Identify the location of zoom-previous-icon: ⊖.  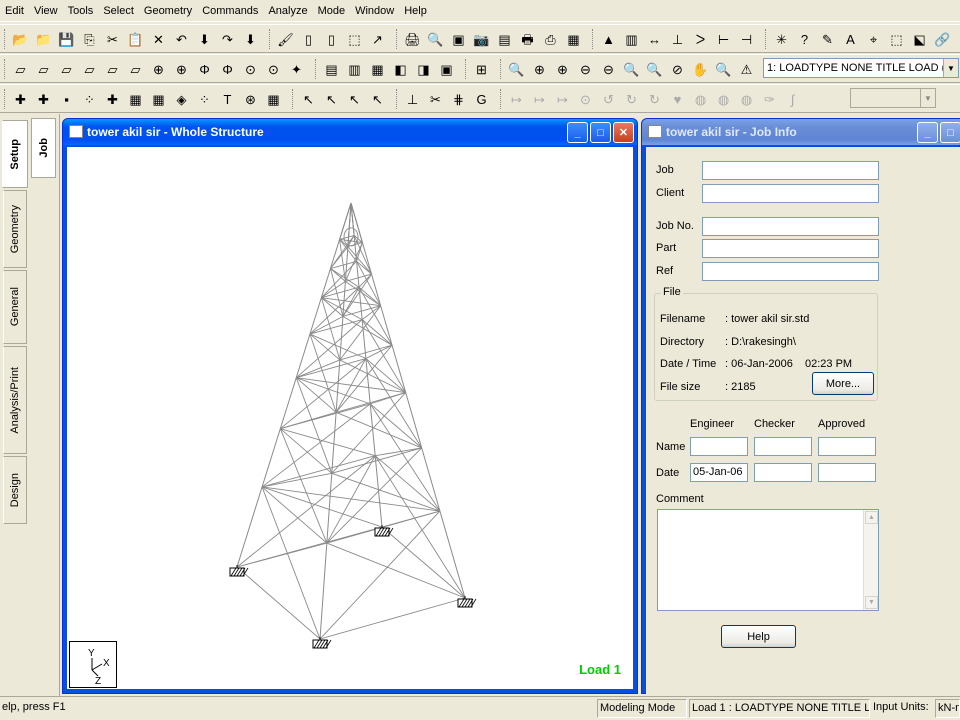
(608, 69).